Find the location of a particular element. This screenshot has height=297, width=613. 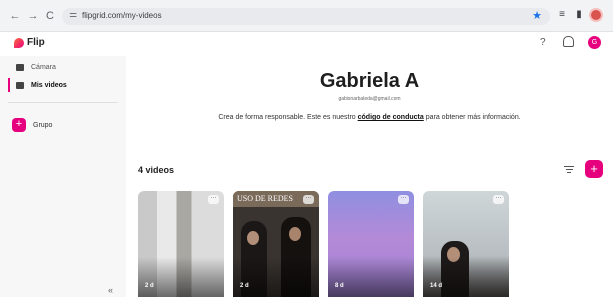

sidebar-item-label: Cámara is located at coordinates (43, 67).